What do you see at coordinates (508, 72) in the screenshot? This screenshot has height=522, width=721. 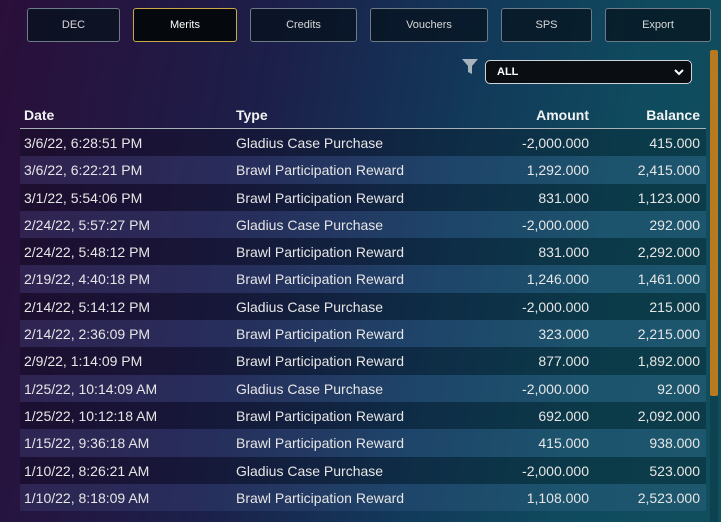 I see `select-value: ALL` at bounding box center [508, 72].